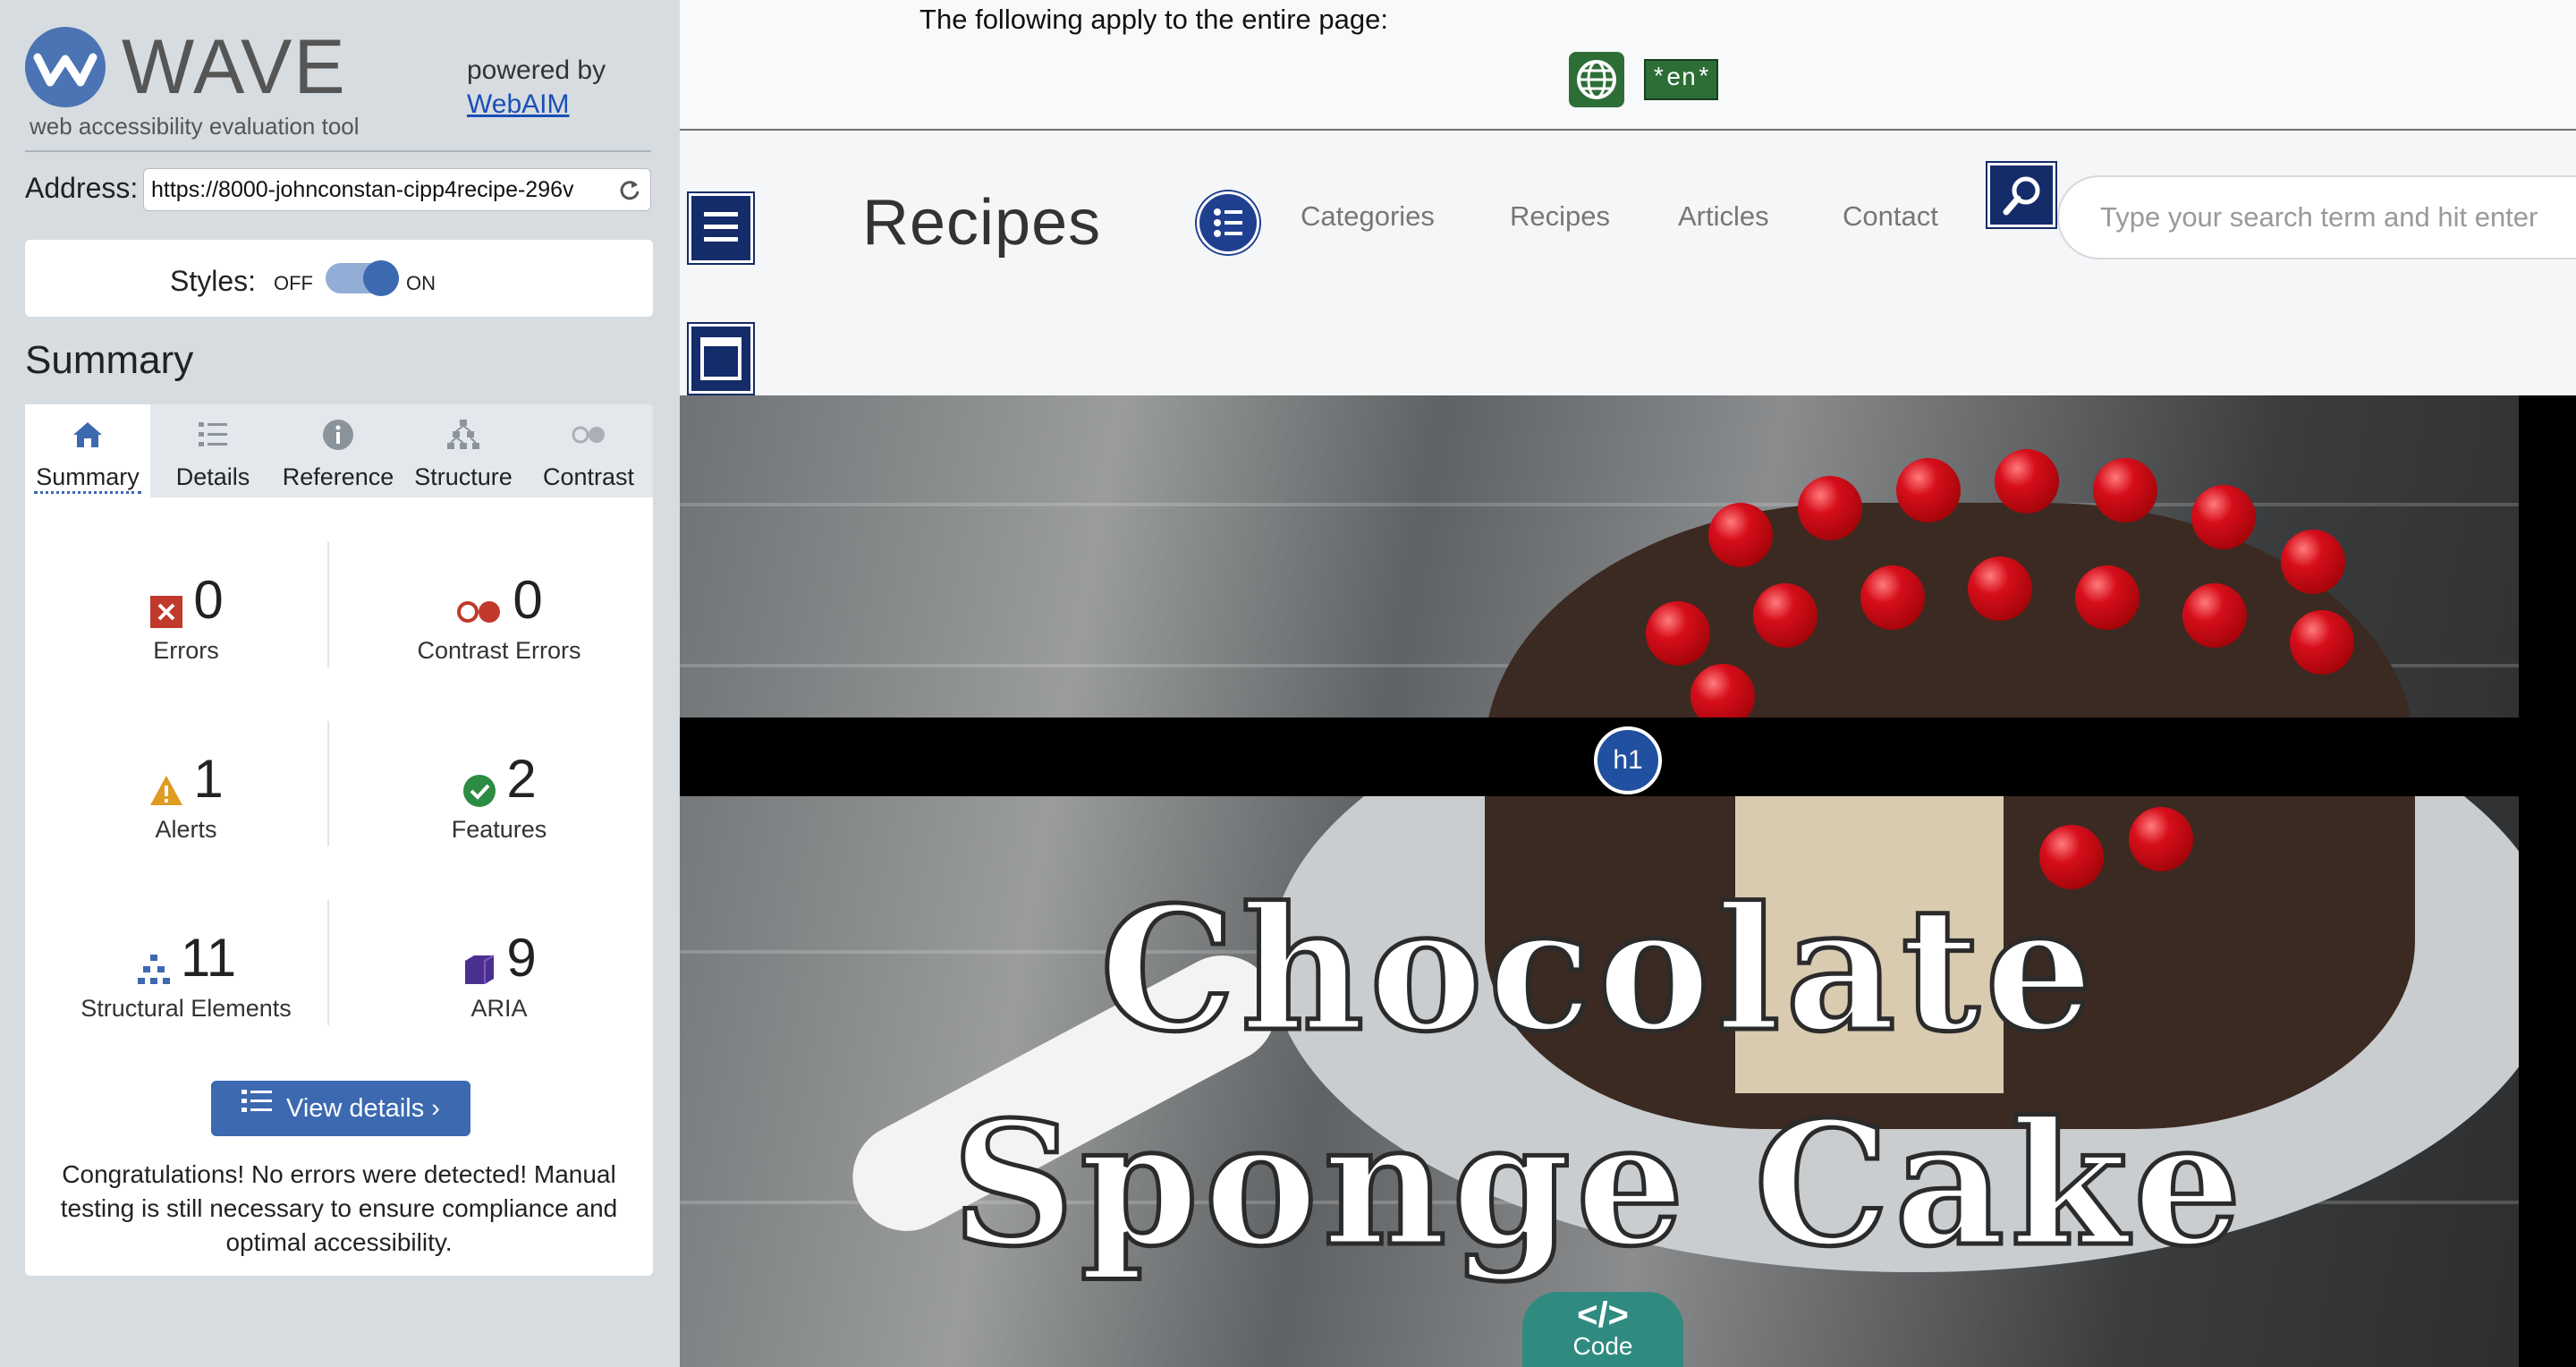  Describe the element at coordinates (2021, 195) in the screenshot. I see `search-icon` at that location.